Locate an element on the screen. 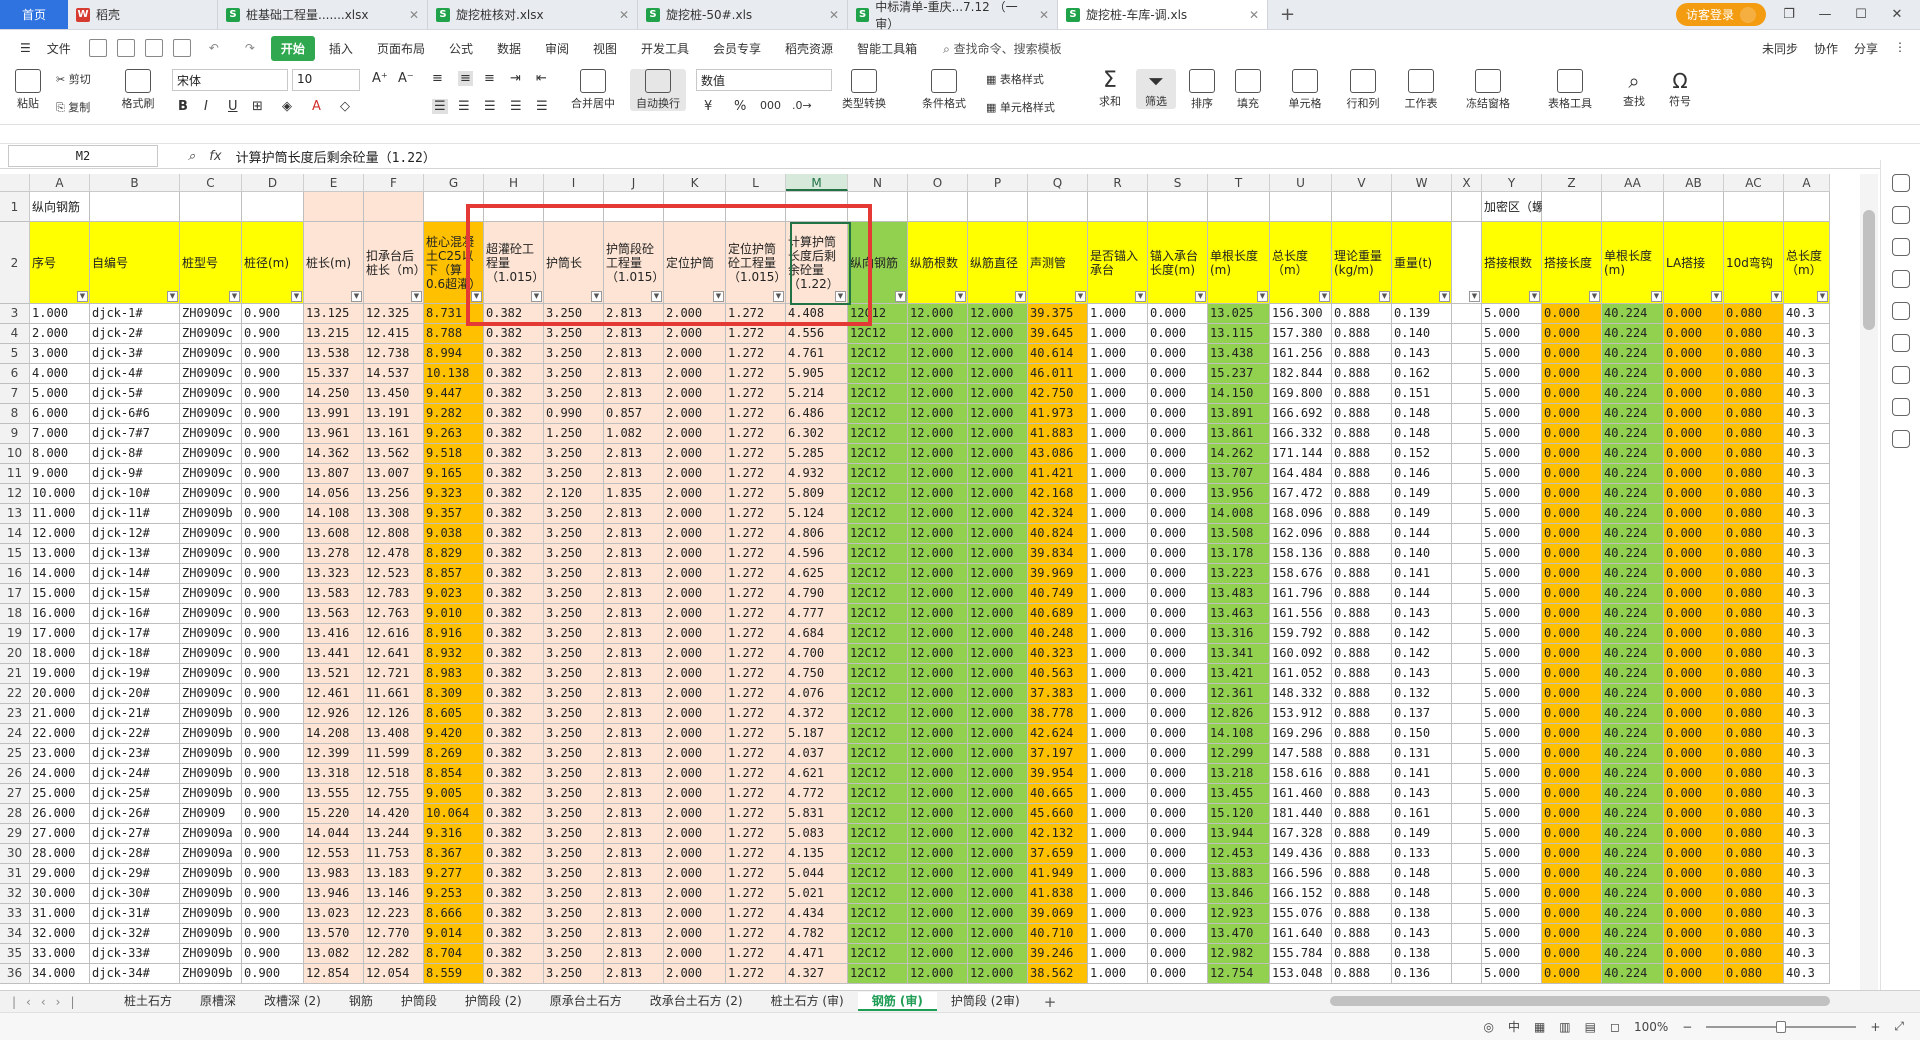  cell: 13.846 is located at coordinates (1239, 894).